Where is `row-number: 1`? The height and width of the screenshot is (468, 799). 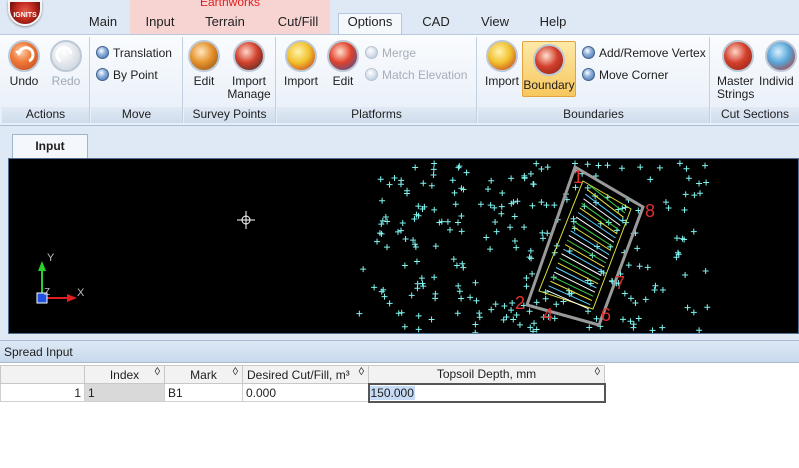
row-number: 1 is located at coordinates (42, 392).